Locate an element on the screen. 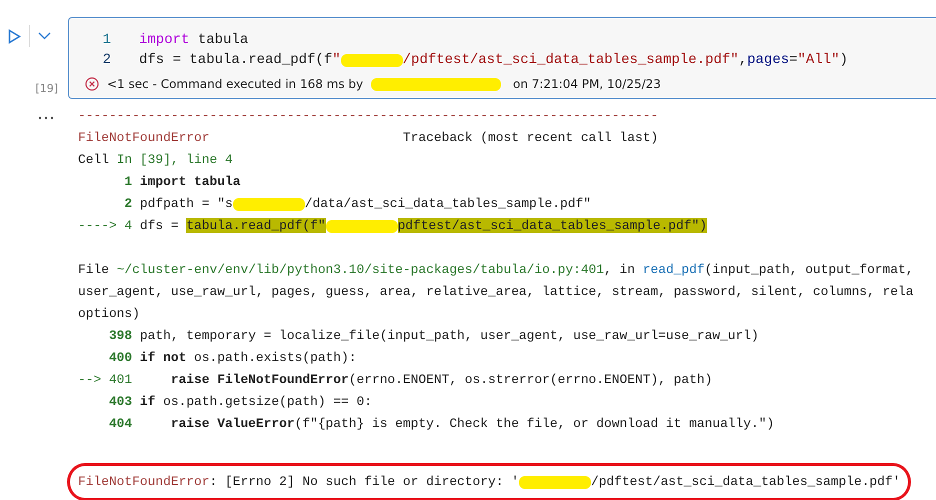 The width and height of the screenshot is (936, 500). code-text: FileNotFoundError Traceback (most recent call last) is located at coordinates (368, 138).